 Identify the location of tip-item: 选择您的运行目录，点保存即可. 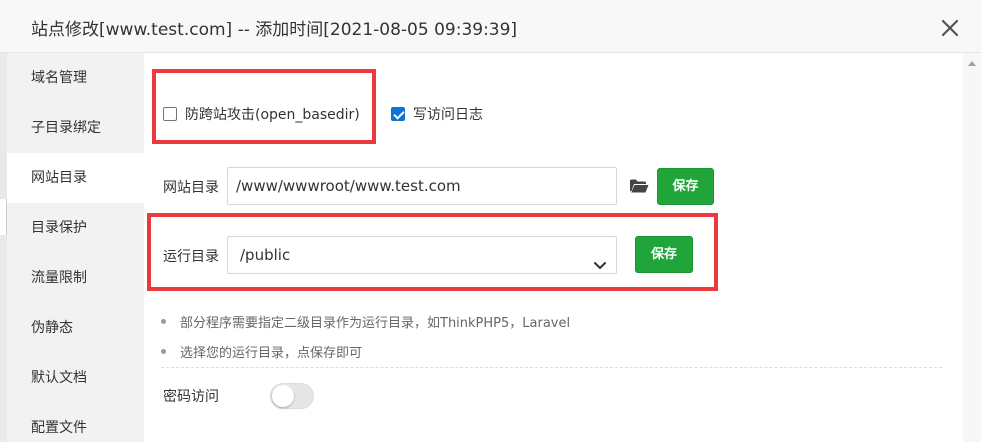
(261, 351).